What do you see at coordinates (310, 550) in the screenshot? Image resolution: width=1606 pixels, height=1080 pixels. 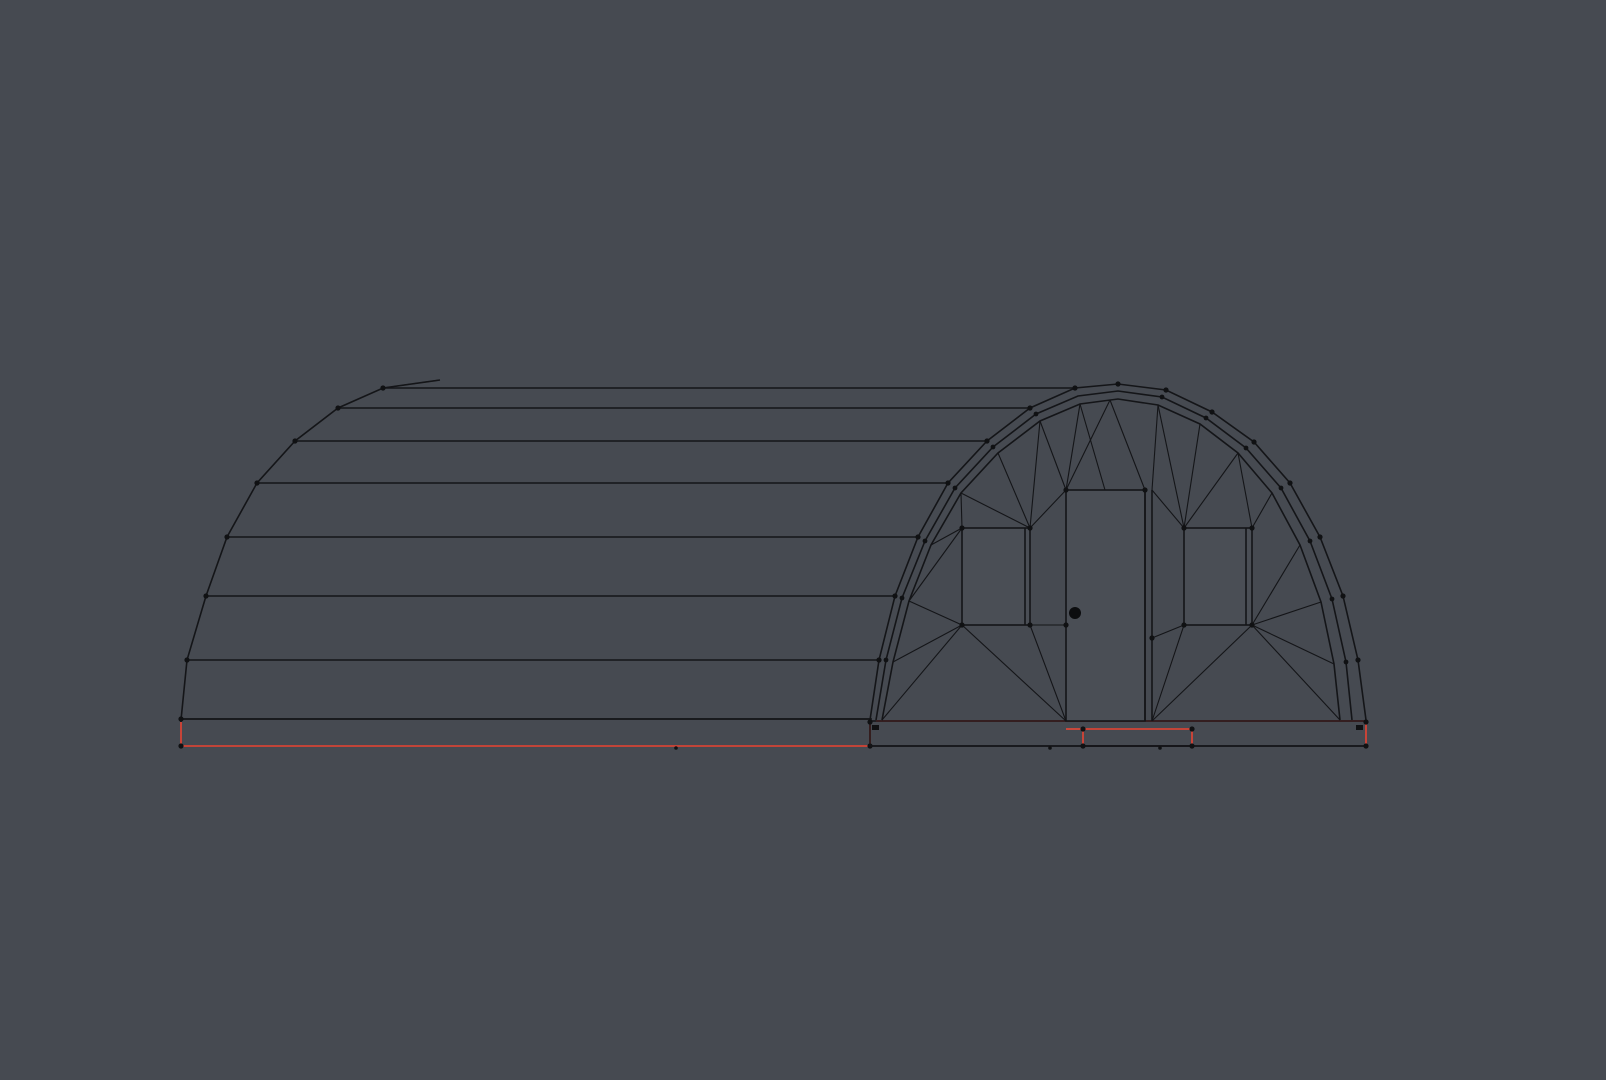 I see `side-end-arc` at bounding box center [310, 550].